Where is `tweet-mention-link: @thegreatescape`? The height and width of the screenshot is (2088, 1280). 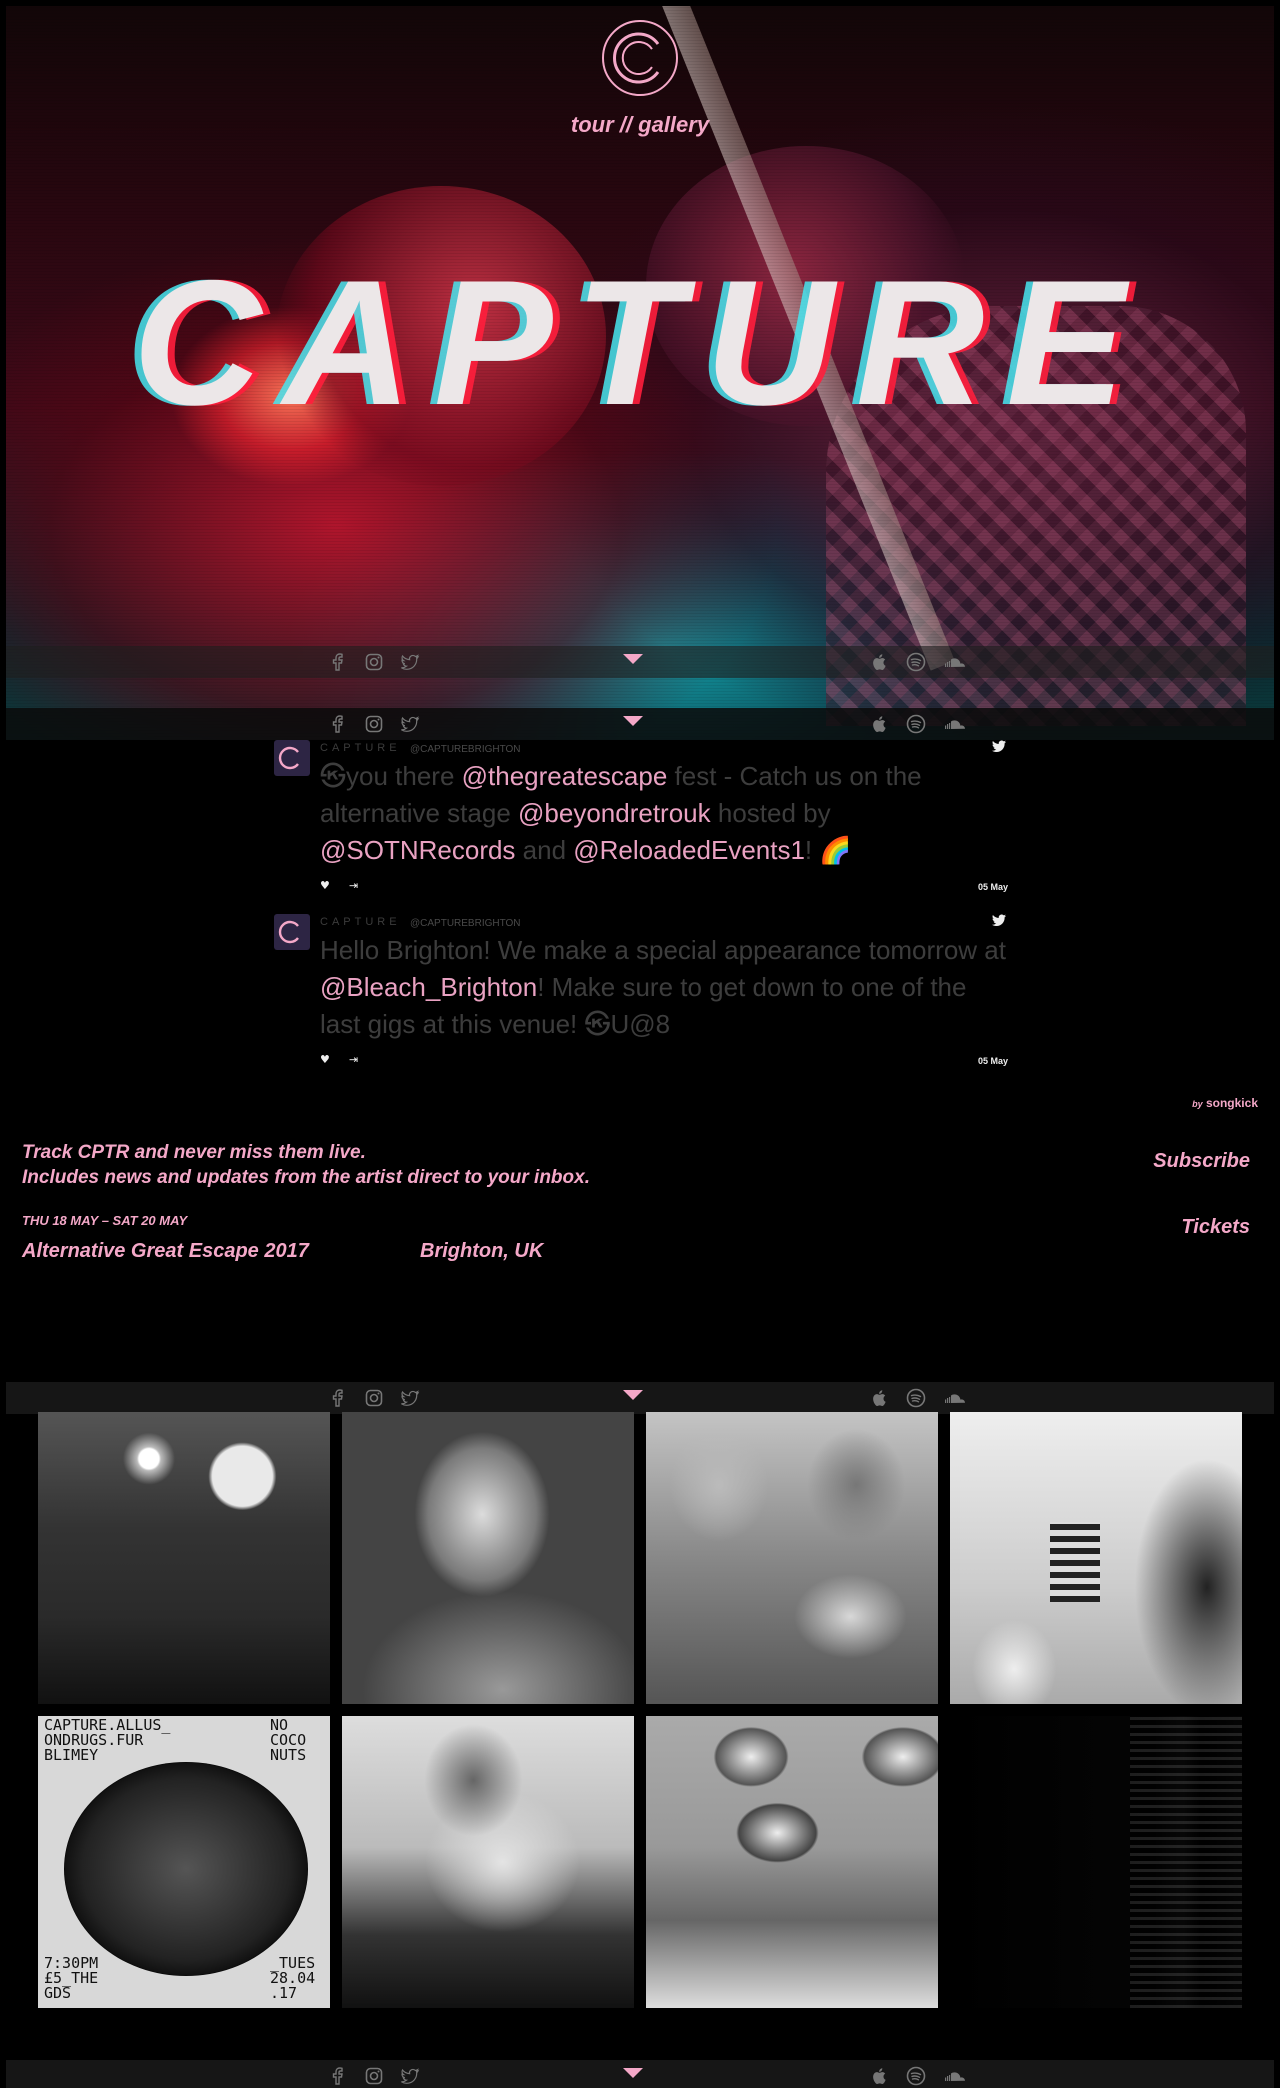 tweet-mention-link: @thegreatescape is located at coordinates (565, 776).